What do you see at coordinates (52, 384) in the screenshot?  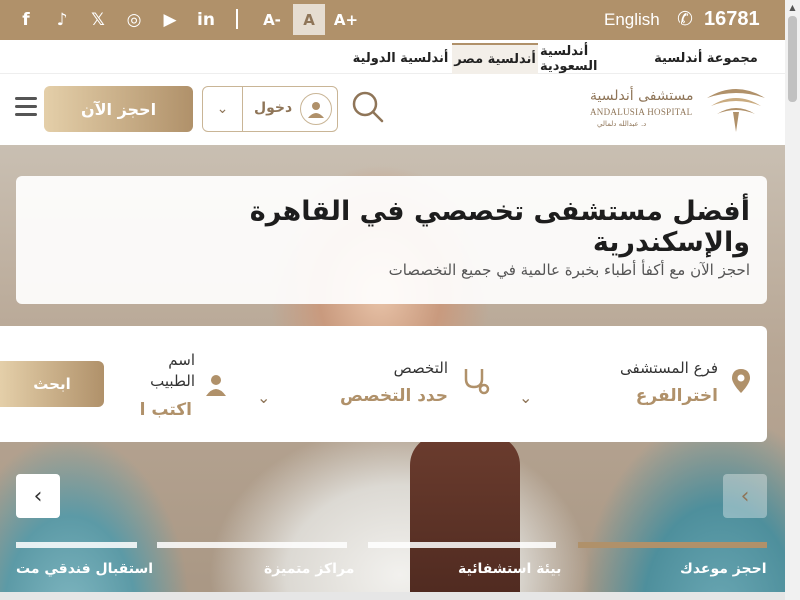 I see `search-button: ابحث` at bounding box center [52, 384].